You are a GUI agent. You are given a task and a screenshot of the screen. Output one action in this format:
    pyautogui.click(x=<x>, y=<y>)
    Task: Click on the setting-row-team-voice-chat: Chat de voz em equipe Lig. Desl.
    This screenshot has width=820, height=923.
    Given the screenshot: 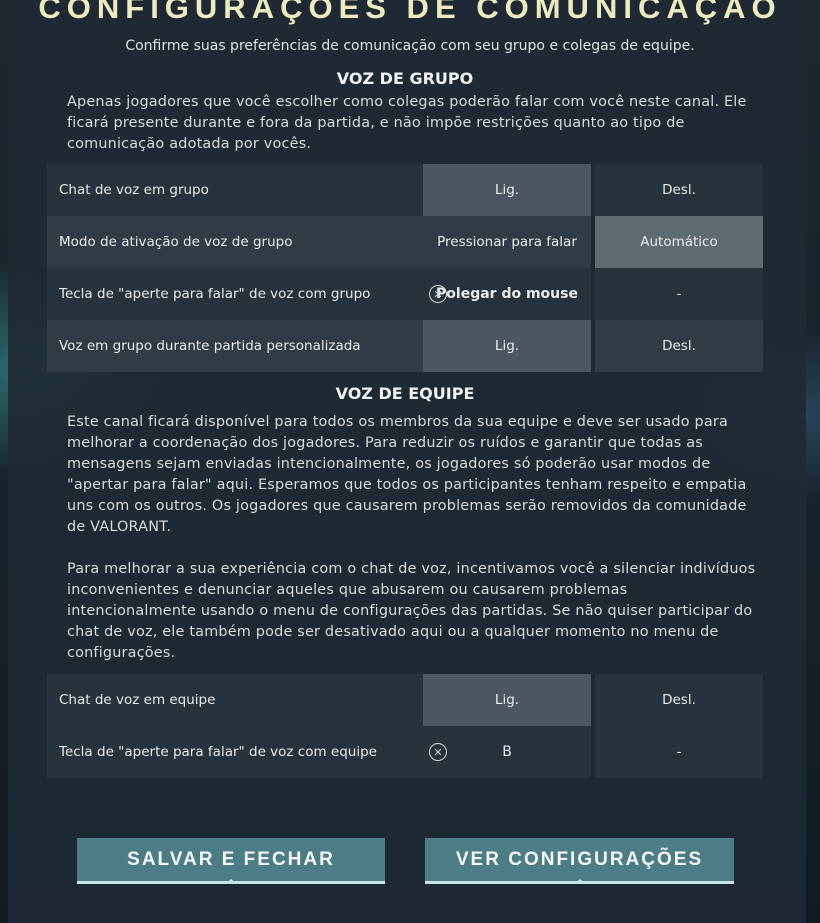 What is the action you would take?
    pyautogui.click(x=405, y=700)
    